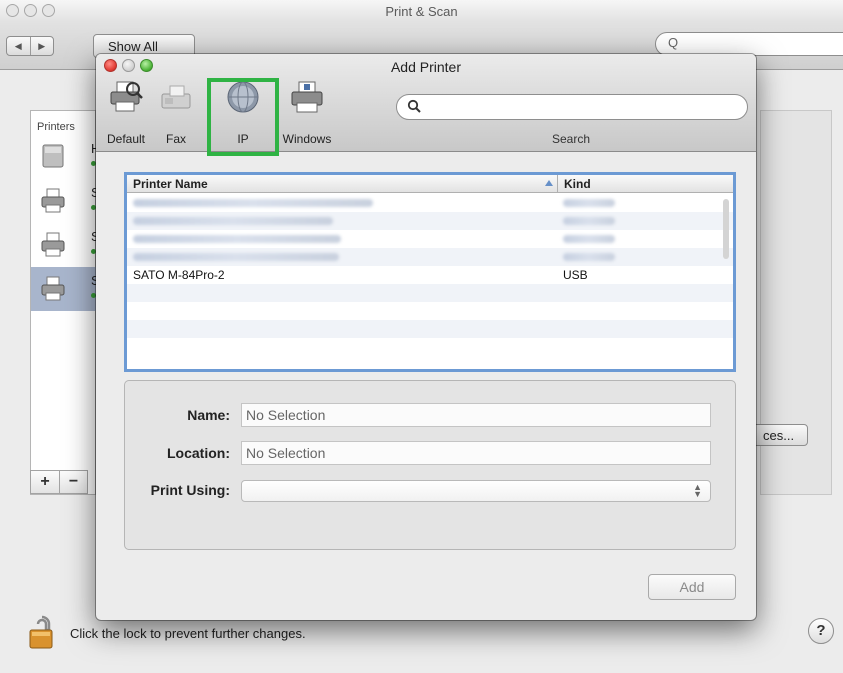  Describe the element at coordinates (126, 113) in the screenshot. I see `toolbar-default: Default` at that location.